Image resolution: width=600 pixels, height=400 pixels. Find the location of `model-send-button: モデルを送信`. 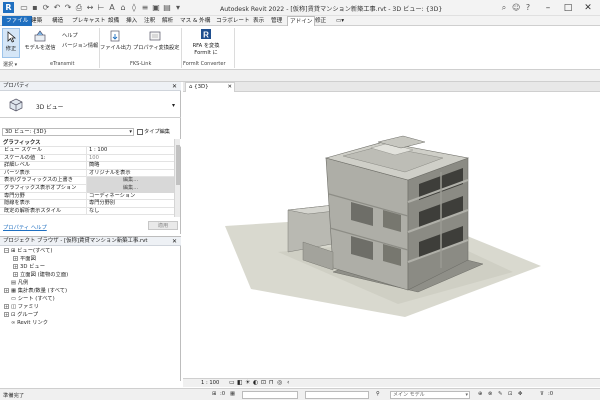

model-send-button: モデルを送信 is located at coordinates (40, 40).